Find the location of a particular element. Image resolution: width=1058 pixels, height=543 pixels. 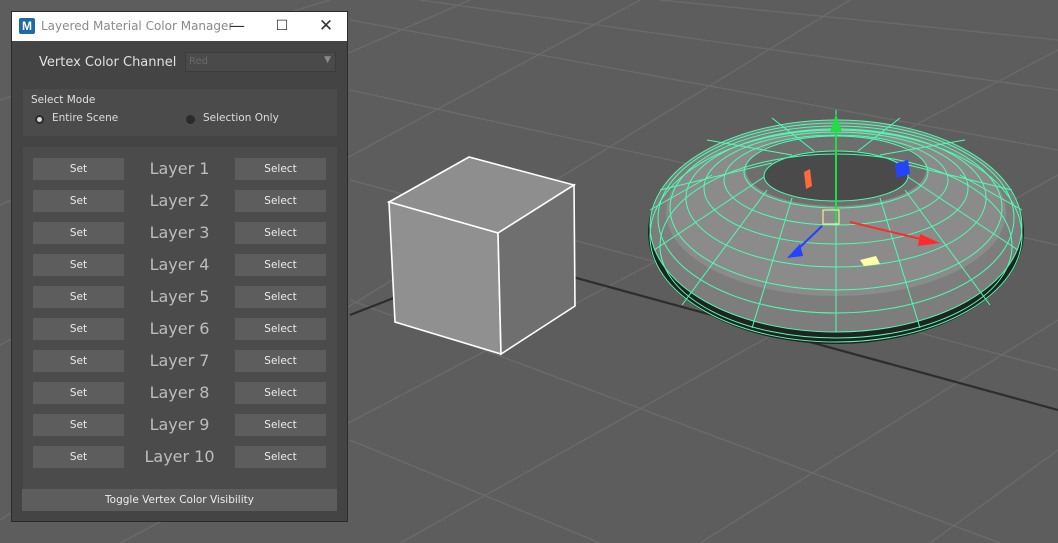

layer-3-label: Layer 3 is located at coordinates (179, 232).